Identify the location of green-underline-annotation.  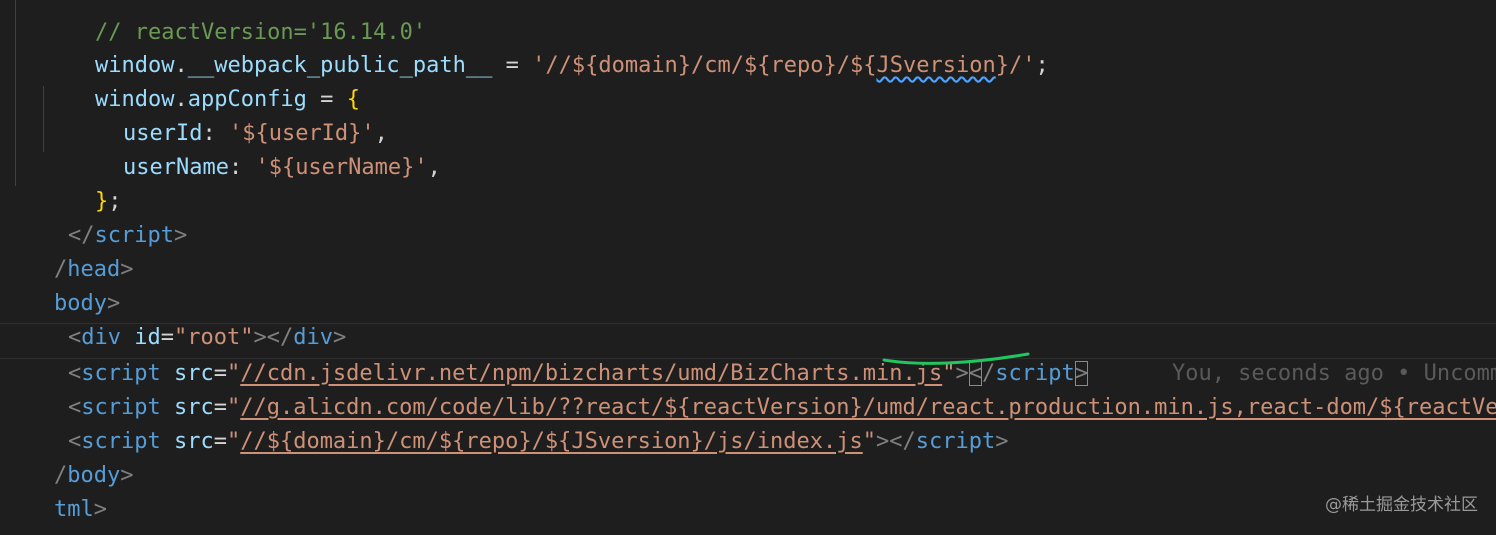
(956, 358).